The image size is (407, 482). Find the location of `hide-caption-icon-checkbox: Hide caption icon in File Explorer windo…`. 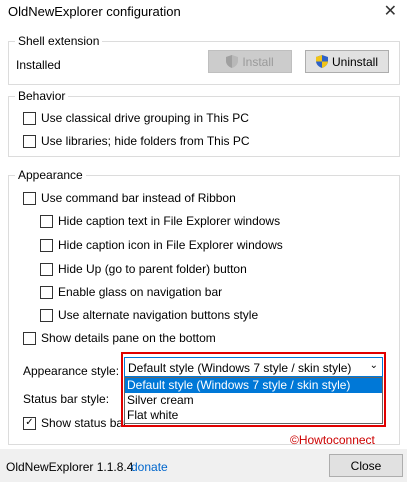

hide-caption-icon-checkbox: Hide caption icon in File Explorer windo… is located at coordinates (161, 245).